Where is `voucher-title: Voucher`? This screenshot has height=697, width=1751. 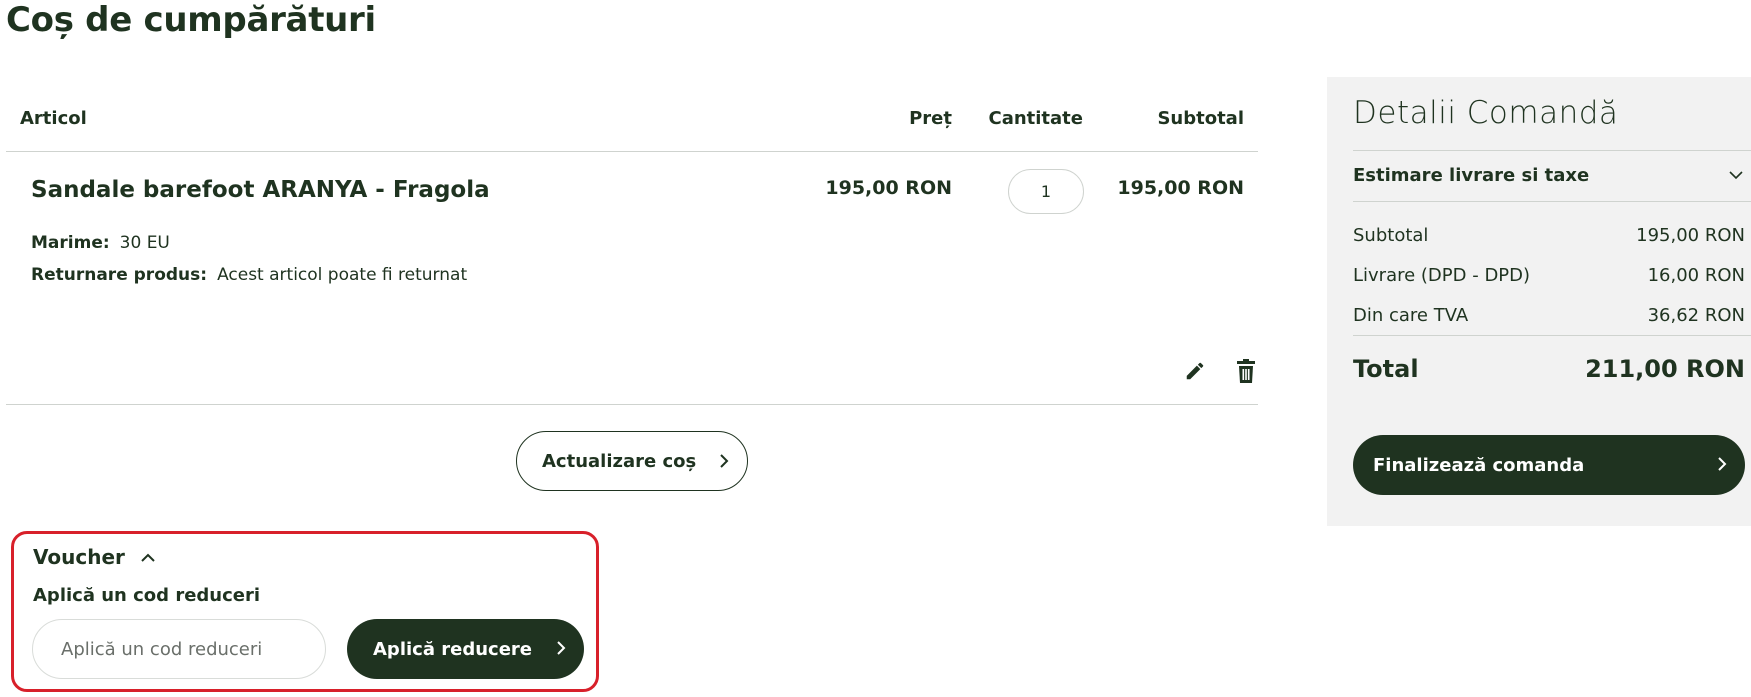
voucher-title: Voucher is located at coordinates (79, 557).